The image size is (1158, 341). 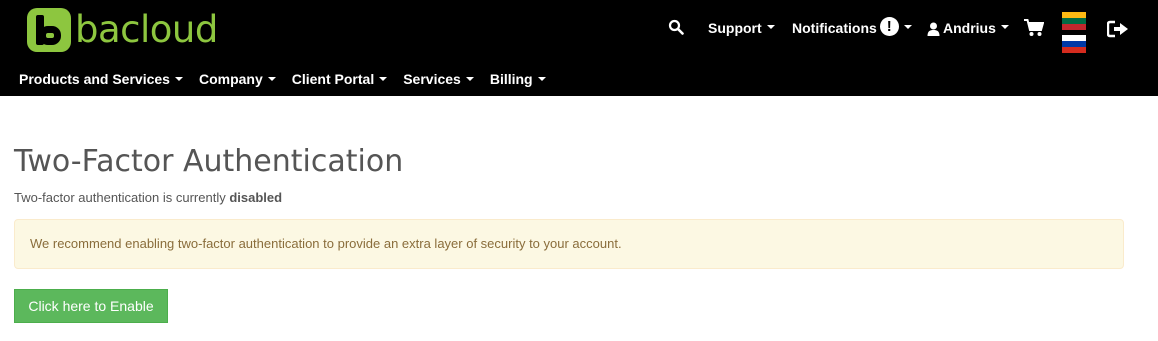 I want to click on nav-item-label: Client Portal, so click(x=333, y=79).